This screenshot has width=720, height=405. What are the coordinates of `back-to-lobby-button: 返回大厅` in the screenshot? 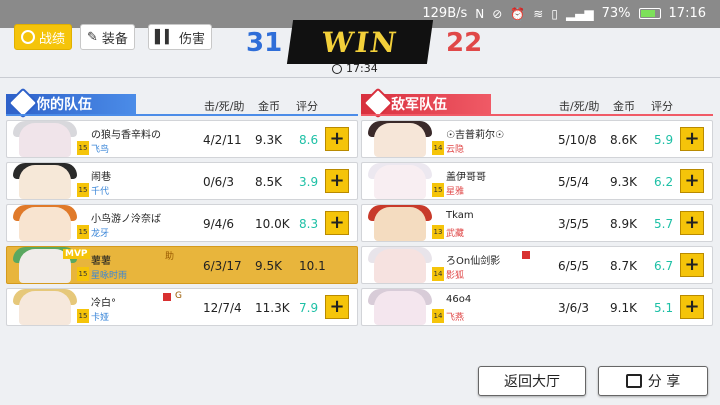 It's located at (532, 381).